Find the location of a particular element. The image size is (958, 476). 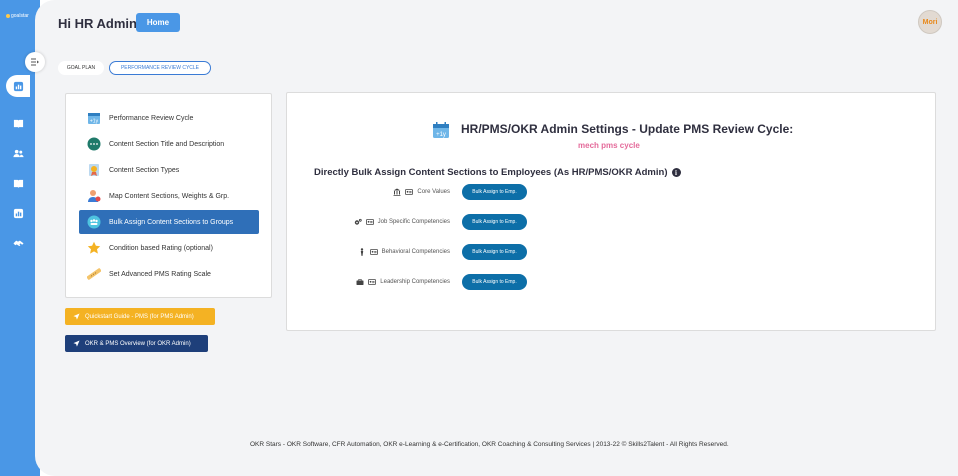

section-row-leadership: Leadership Competencies is located at coordinates (375, 282).